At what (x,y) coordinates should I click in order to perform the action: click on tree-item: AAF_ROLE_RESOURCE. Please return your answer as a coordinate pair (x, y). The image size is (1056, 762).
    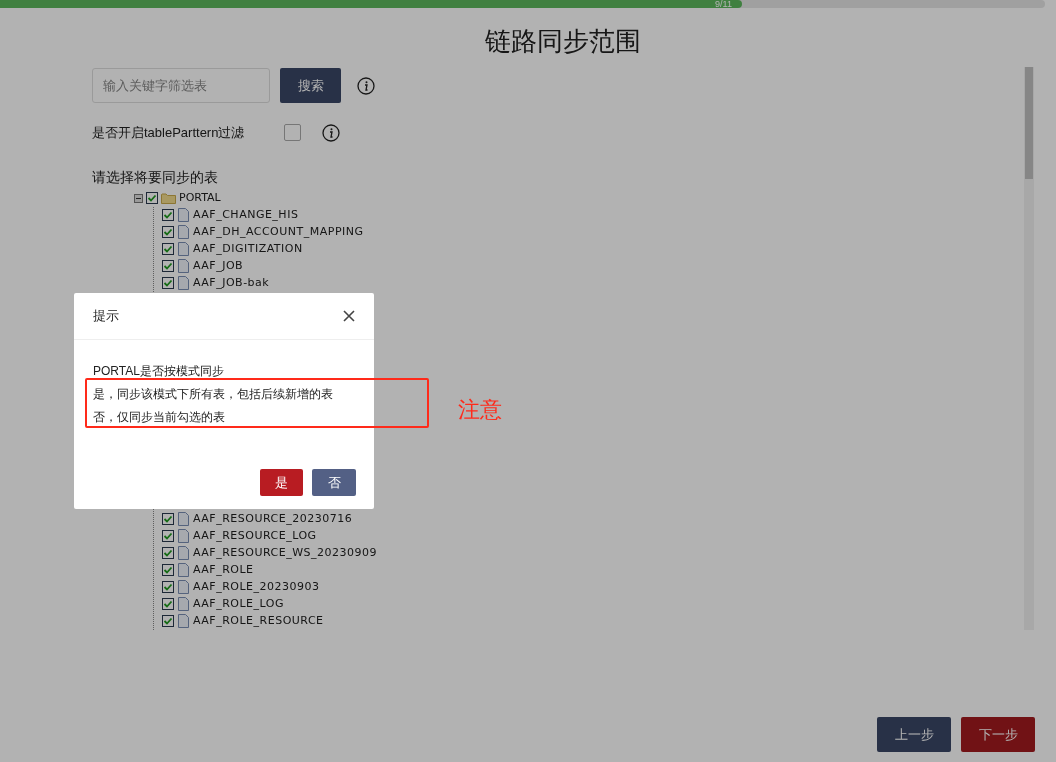
    Looking at the image, I should click on (258, 621).